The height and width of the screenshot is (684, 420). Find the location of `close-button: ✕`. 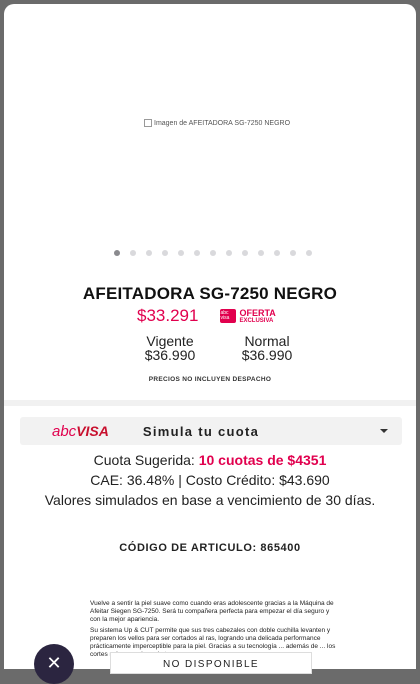

close-button: ✕ is located at coordinates (54, 664).